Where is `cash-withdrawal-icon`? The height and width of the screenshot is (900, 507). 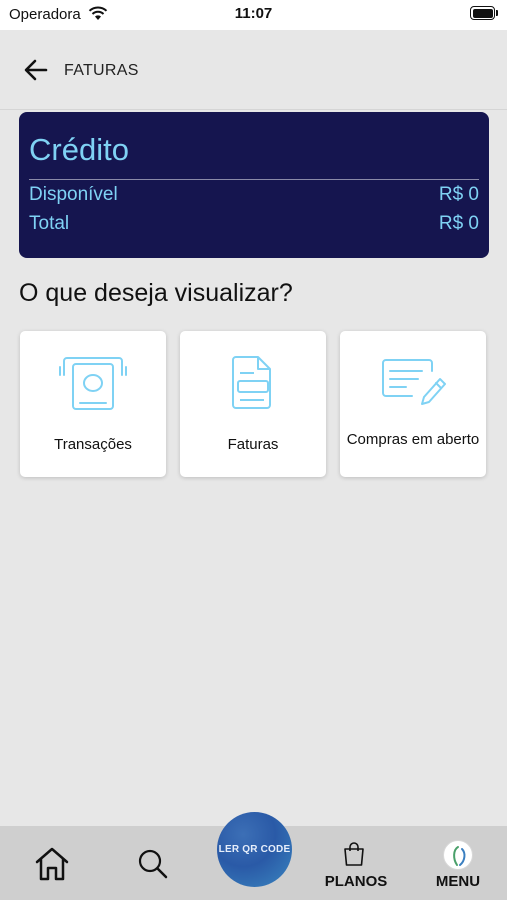
cash-withdrawal-icon is located at coordinates (93, 383).